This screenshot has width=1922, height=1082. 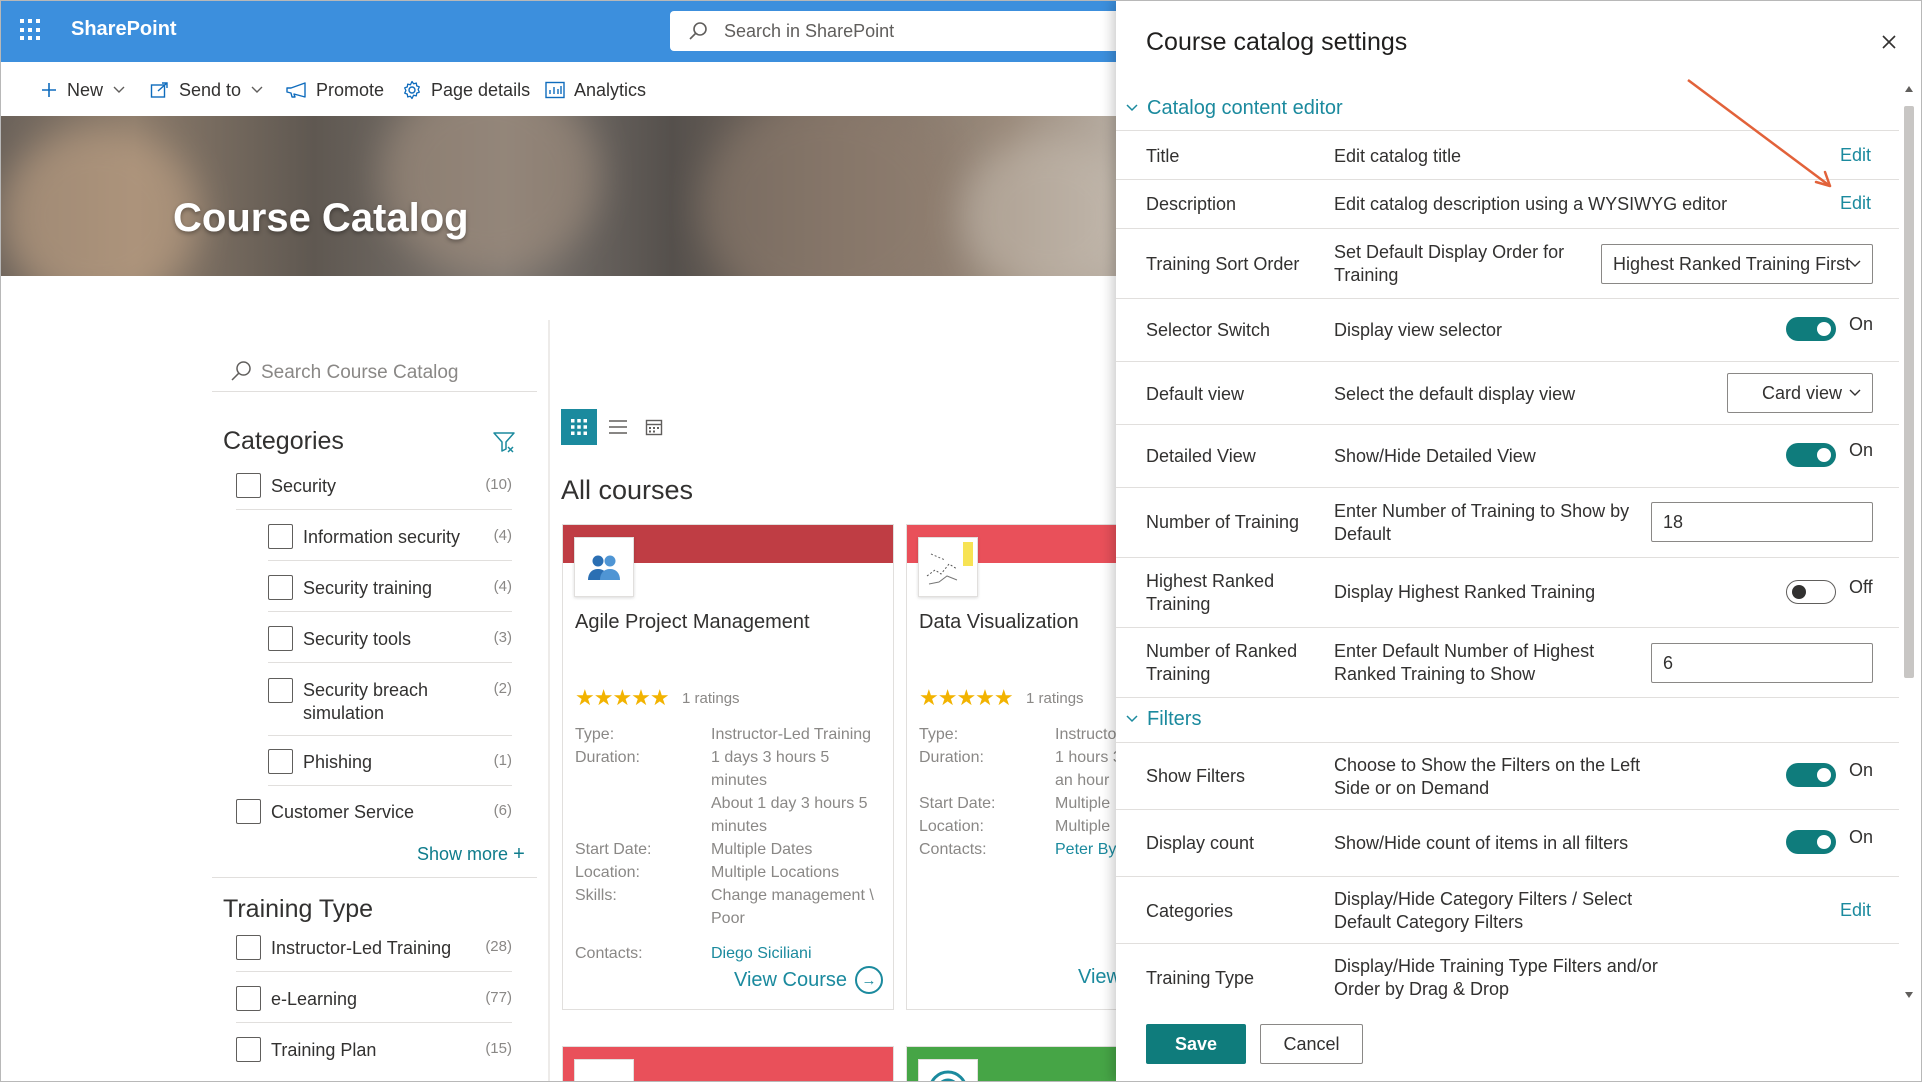 I want to click on filter-item-security-training: Security training (4), so click(x=390, y=587).